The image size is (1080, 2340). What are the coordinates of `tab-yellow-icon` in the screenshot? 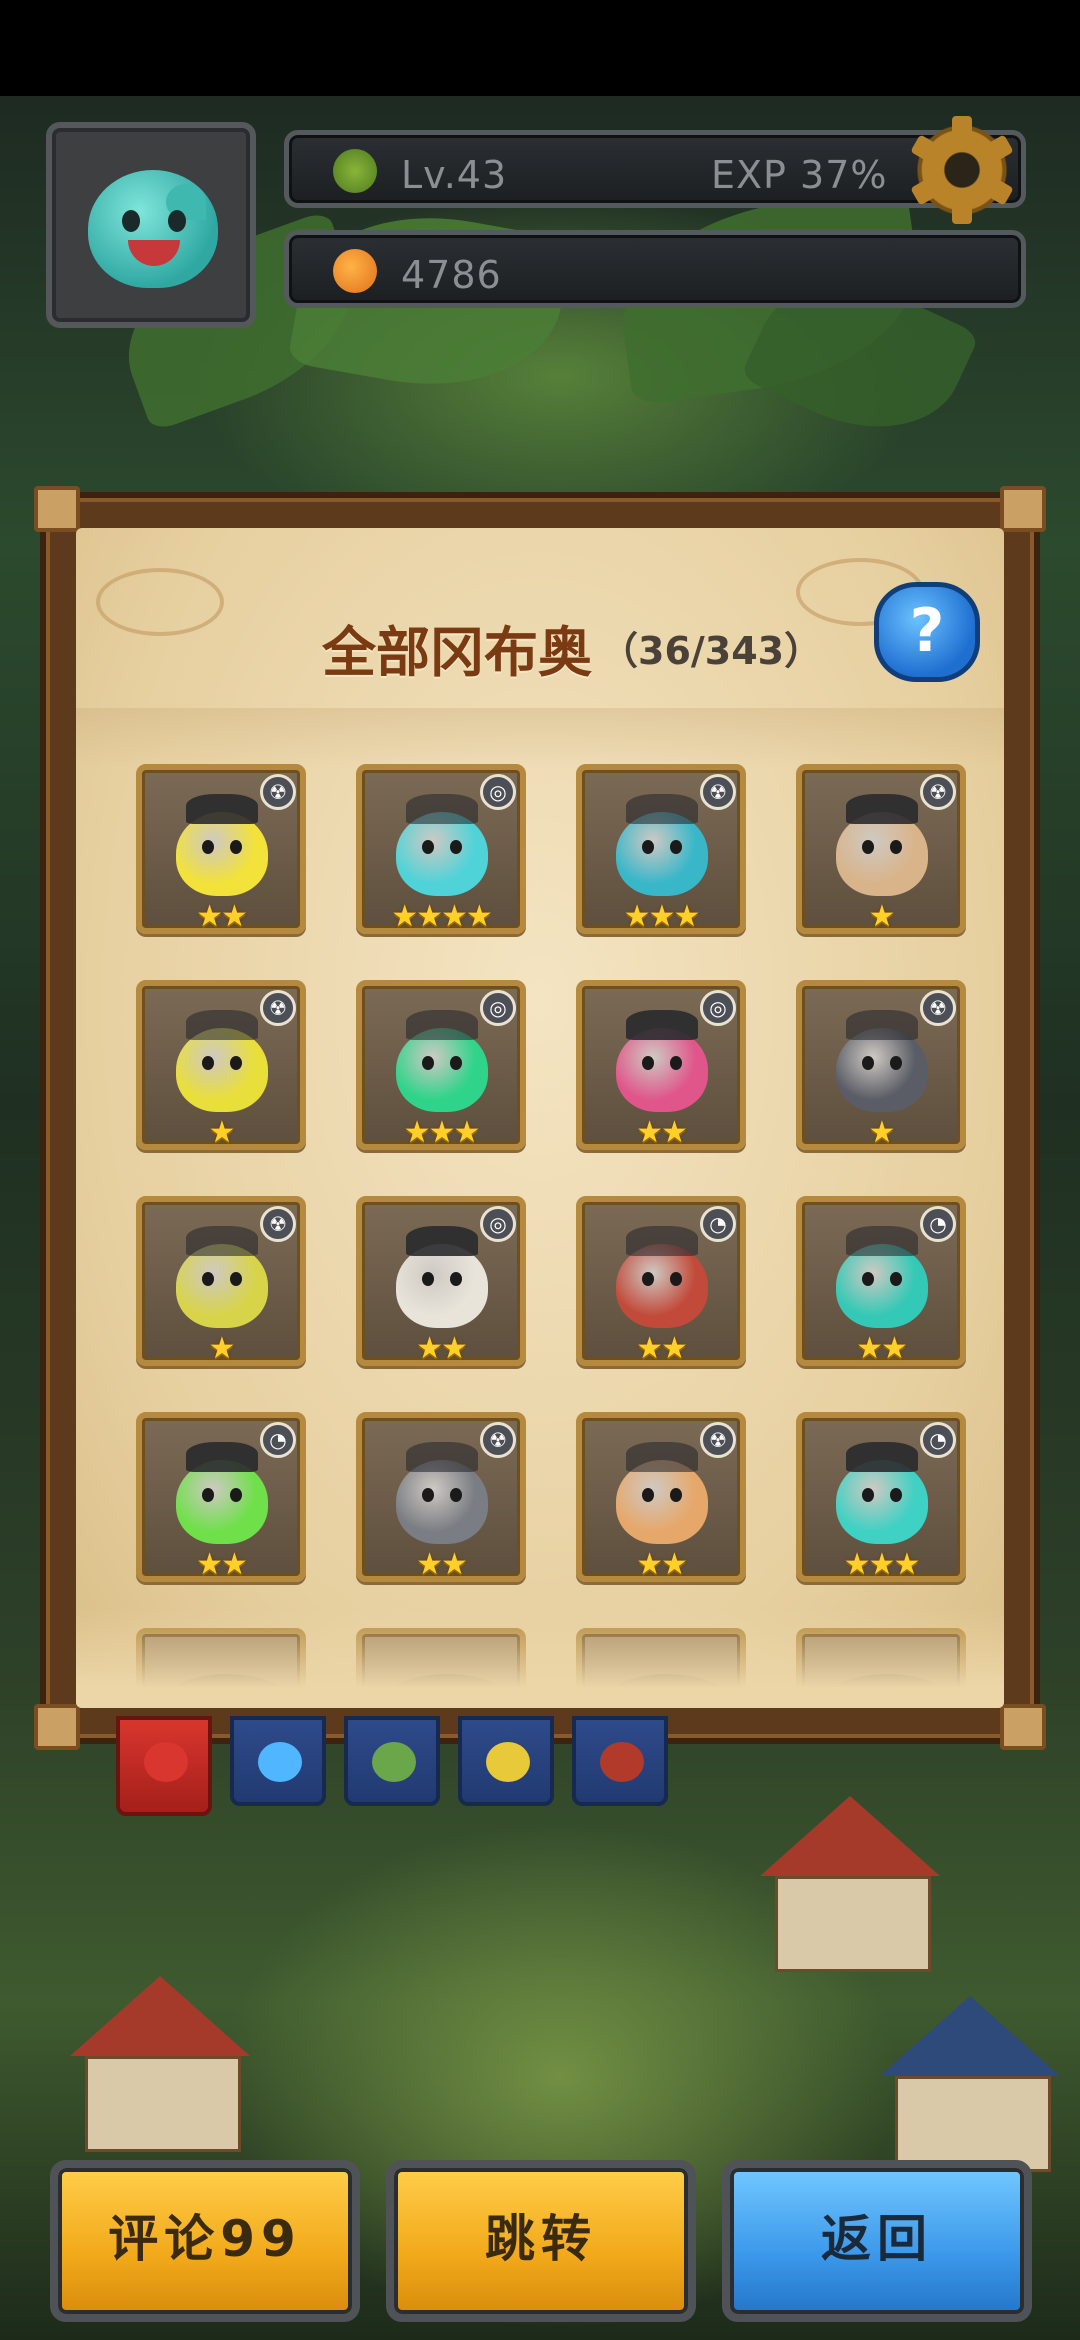 It's located at (508, 1762).